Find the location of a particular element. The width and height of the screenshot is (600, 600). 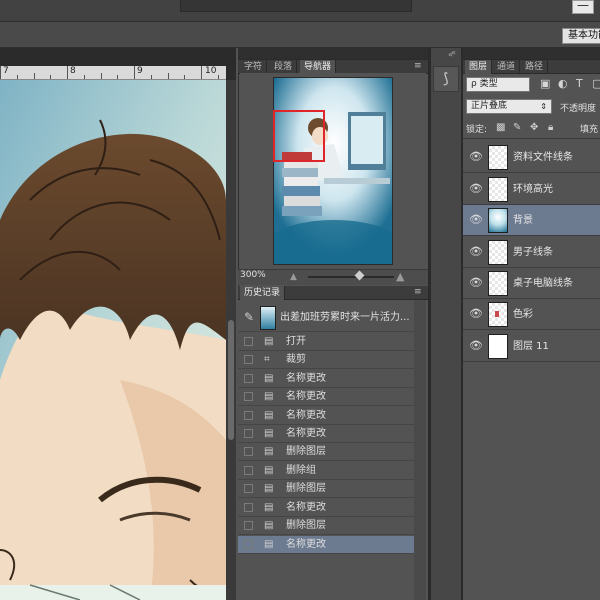

shape-filter-icon: ▢ is located at coordinates (596, 84).